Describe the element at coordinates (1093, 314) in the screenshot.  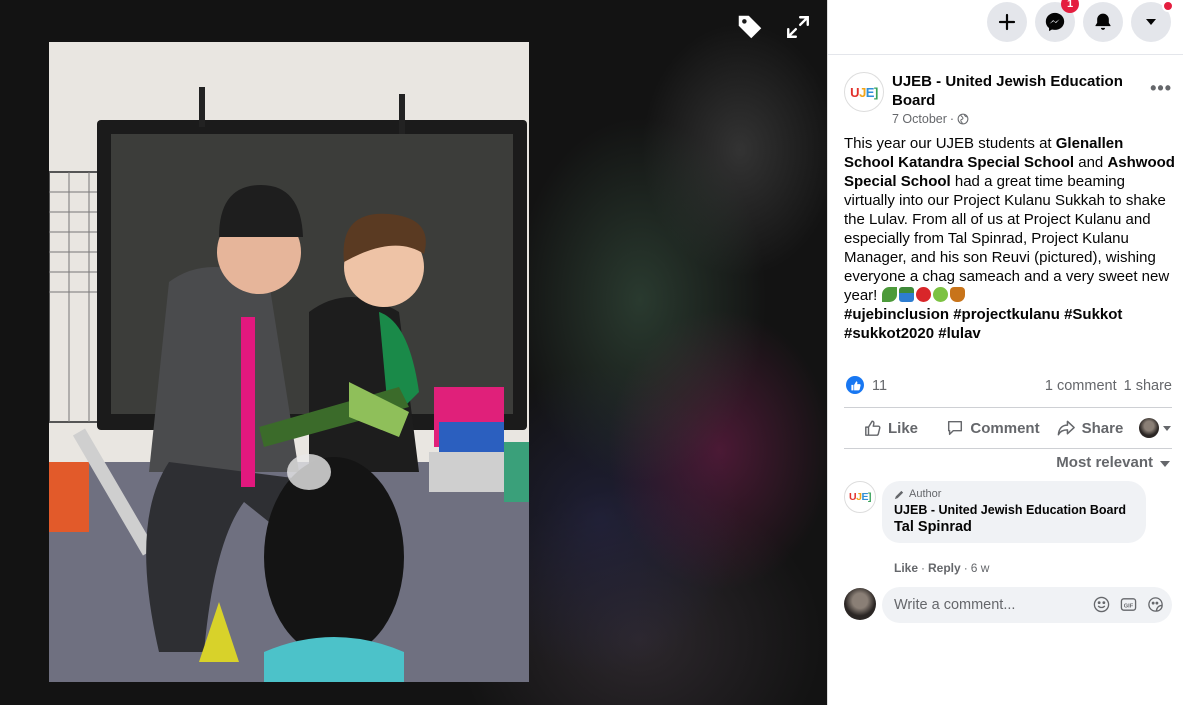
I see `hashtag-link: #Sukkot` at that location.